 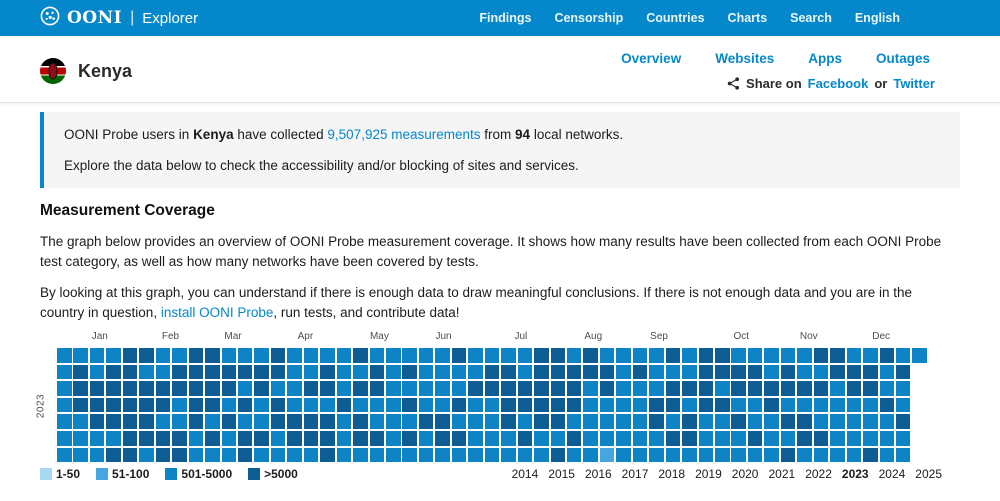 What do you see at coordinates (818, 474) in the screenshot?
I see `year-2022: 2022` at bounding box center [818, 474].